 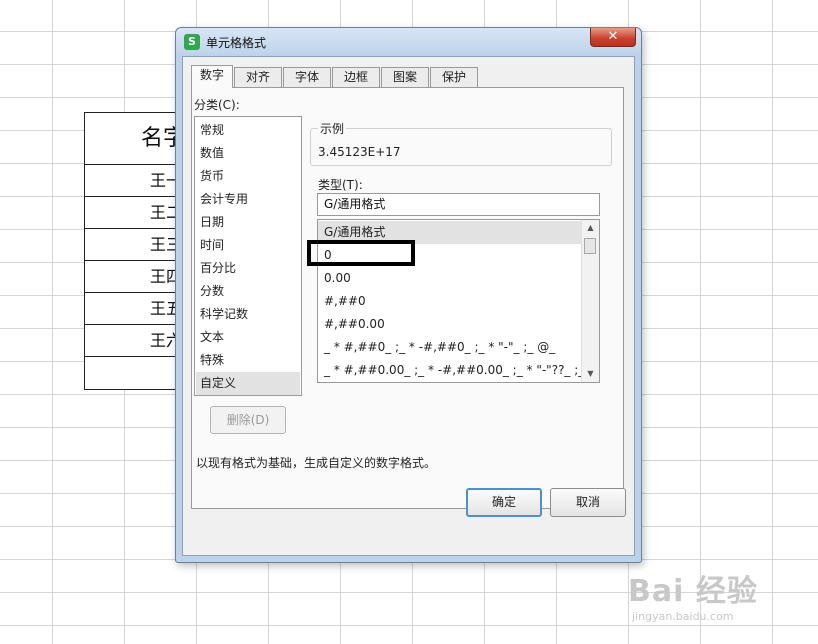 What do you see at coordinates (590, 374) in the screenshot?
I see `scroll-down-arrow-icon: ▼` at bounding box center [590, 374].